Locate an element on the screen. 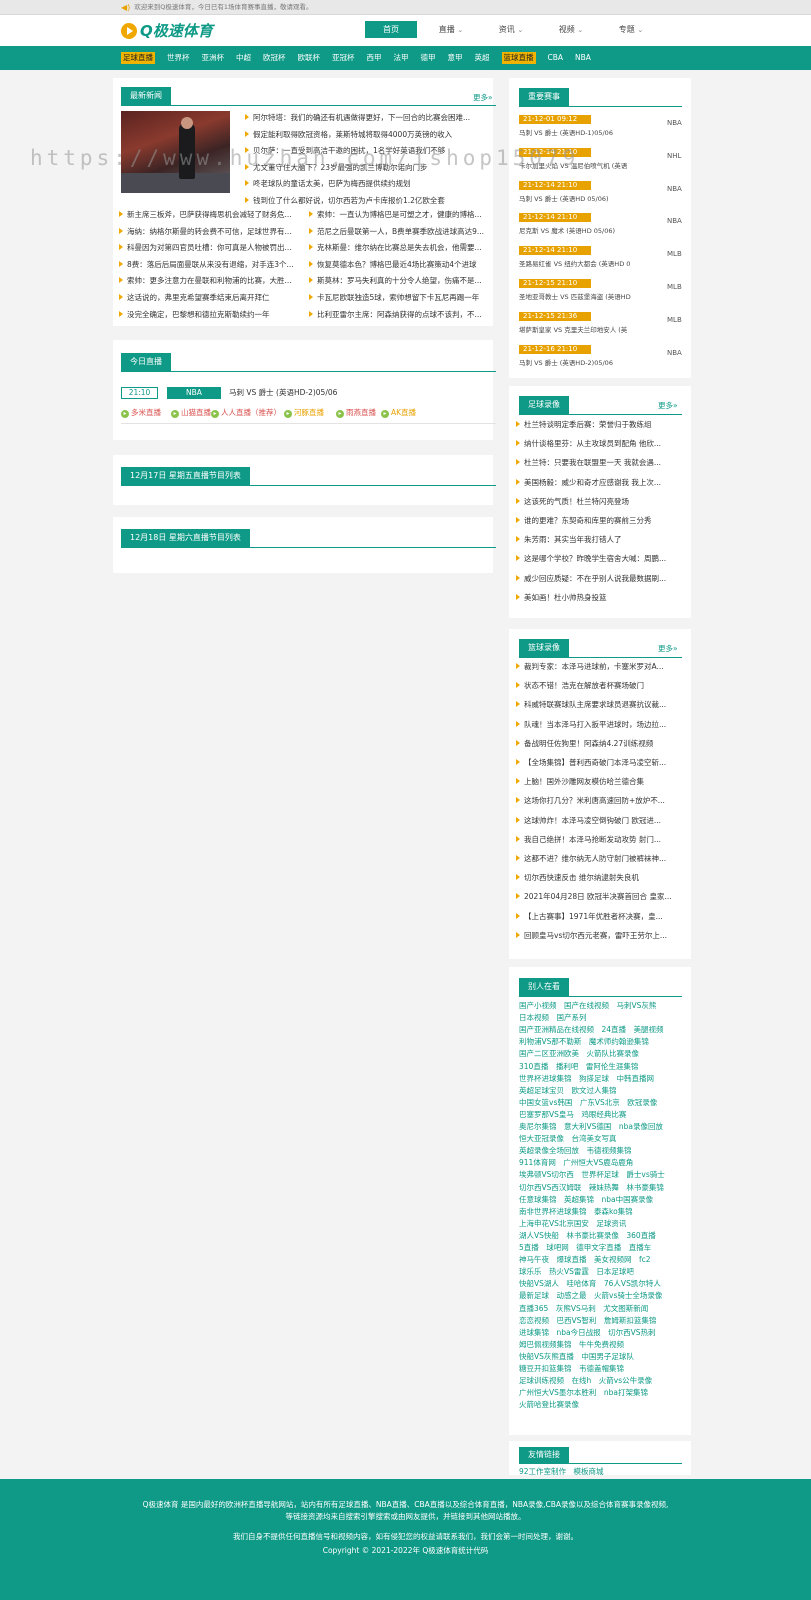  basketball-video-more-link: 更多» is located at coordinates (668, 648).